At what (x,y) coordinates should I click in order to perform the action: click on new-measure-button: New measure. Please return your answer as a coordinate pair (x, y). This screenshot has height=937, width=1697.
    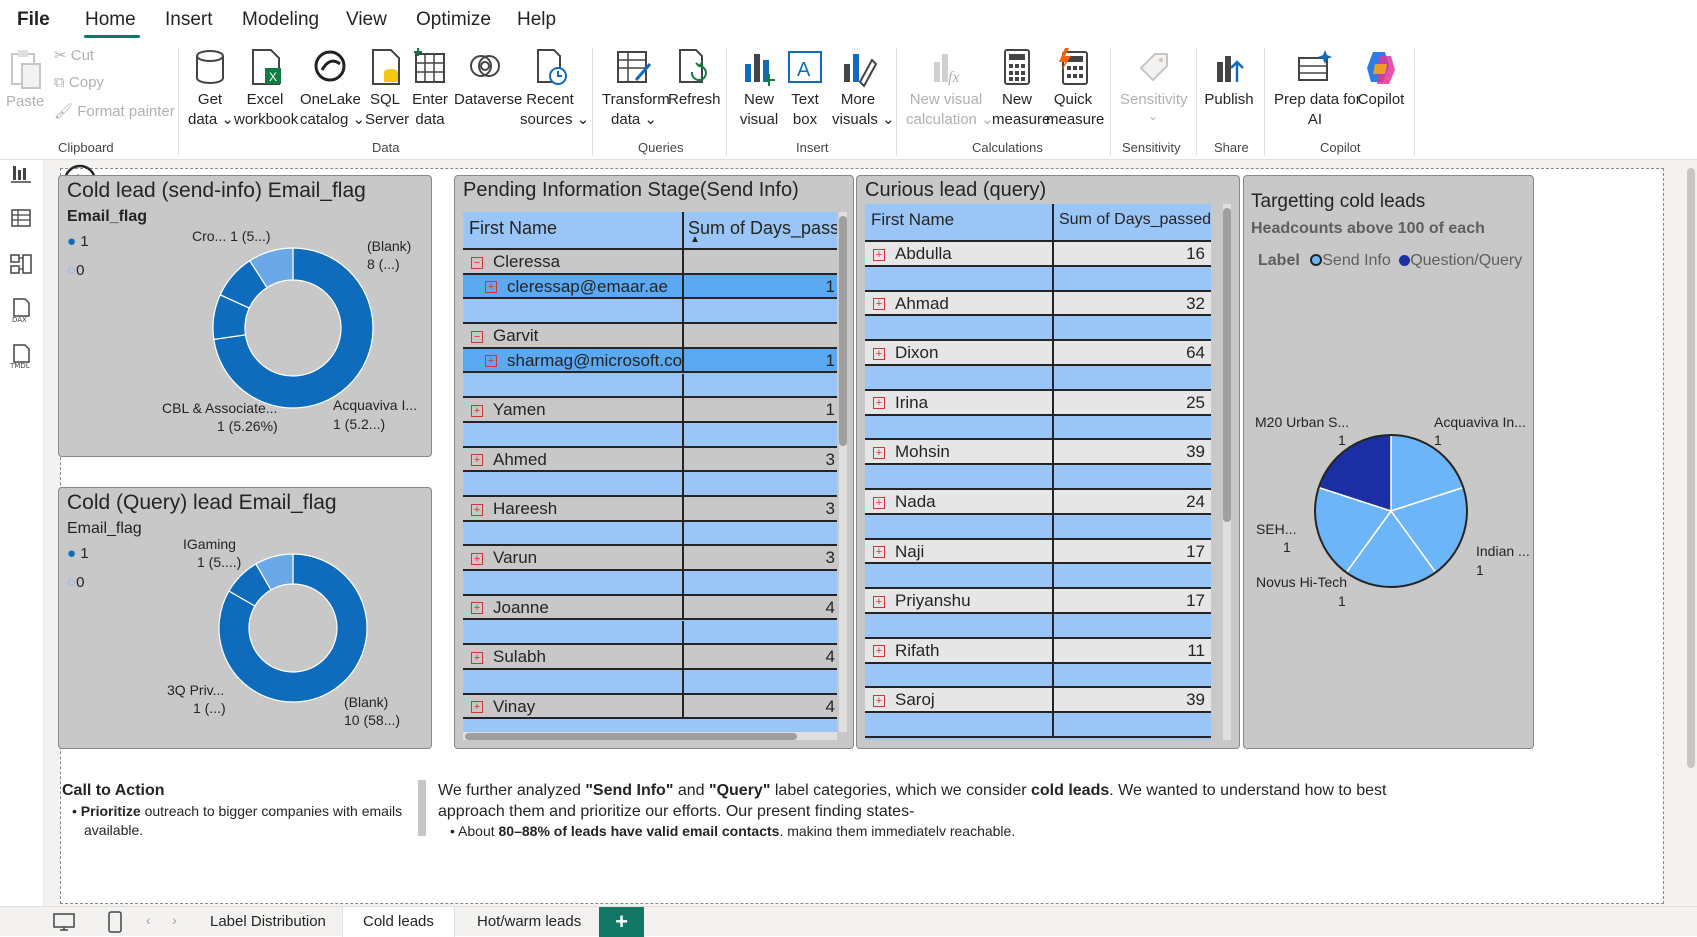
    Looking at the image, I should click on (1021, 88).